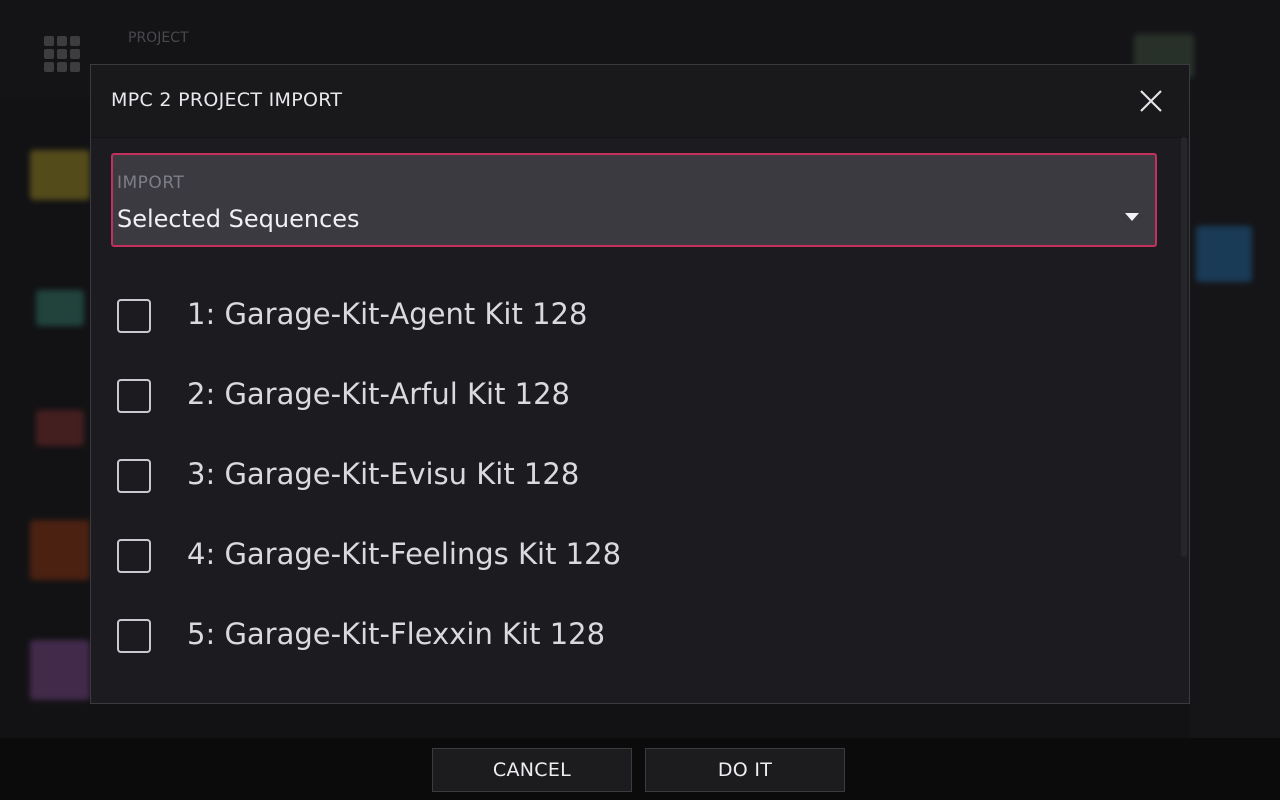 Image resolution: width=1280 pixels, height=800 pixels. I want to click on dialog-header: MPC 2 PROJECT IMPORT, so click(640, 101).